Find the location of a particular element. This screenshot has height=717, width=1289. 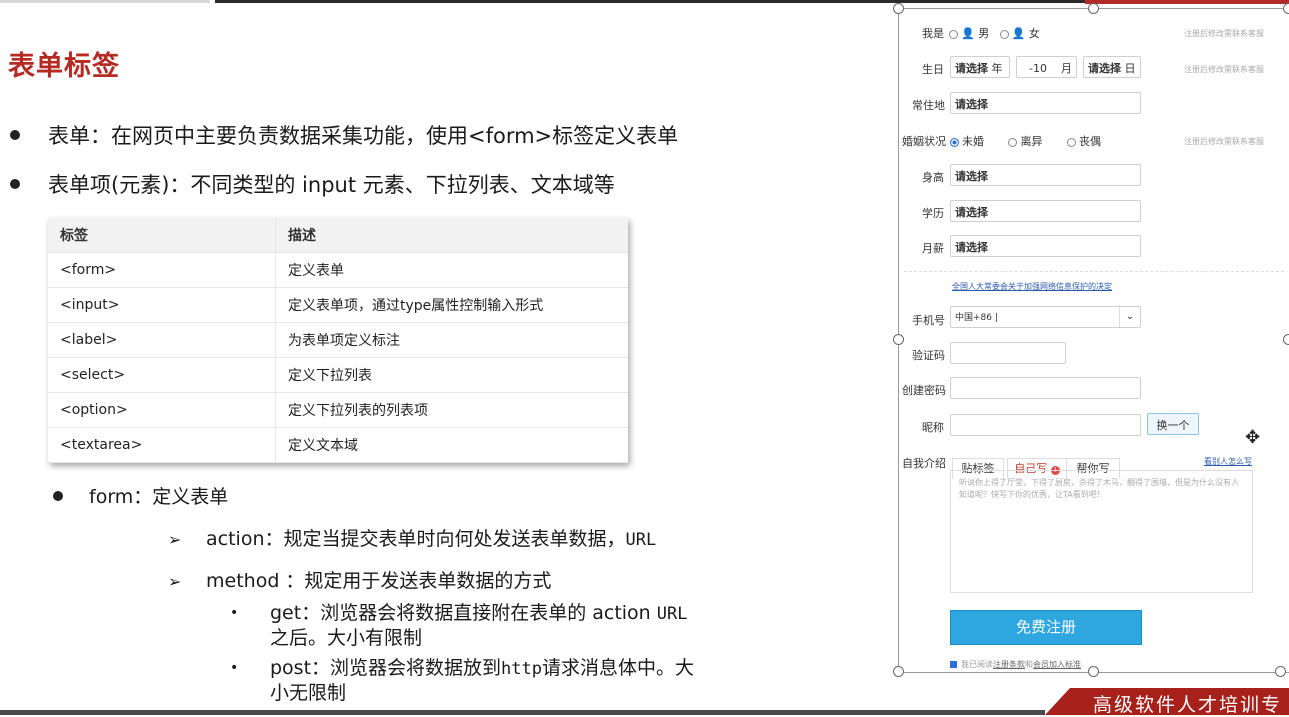

table-cell: <input> is located at coordinates (162, 305).